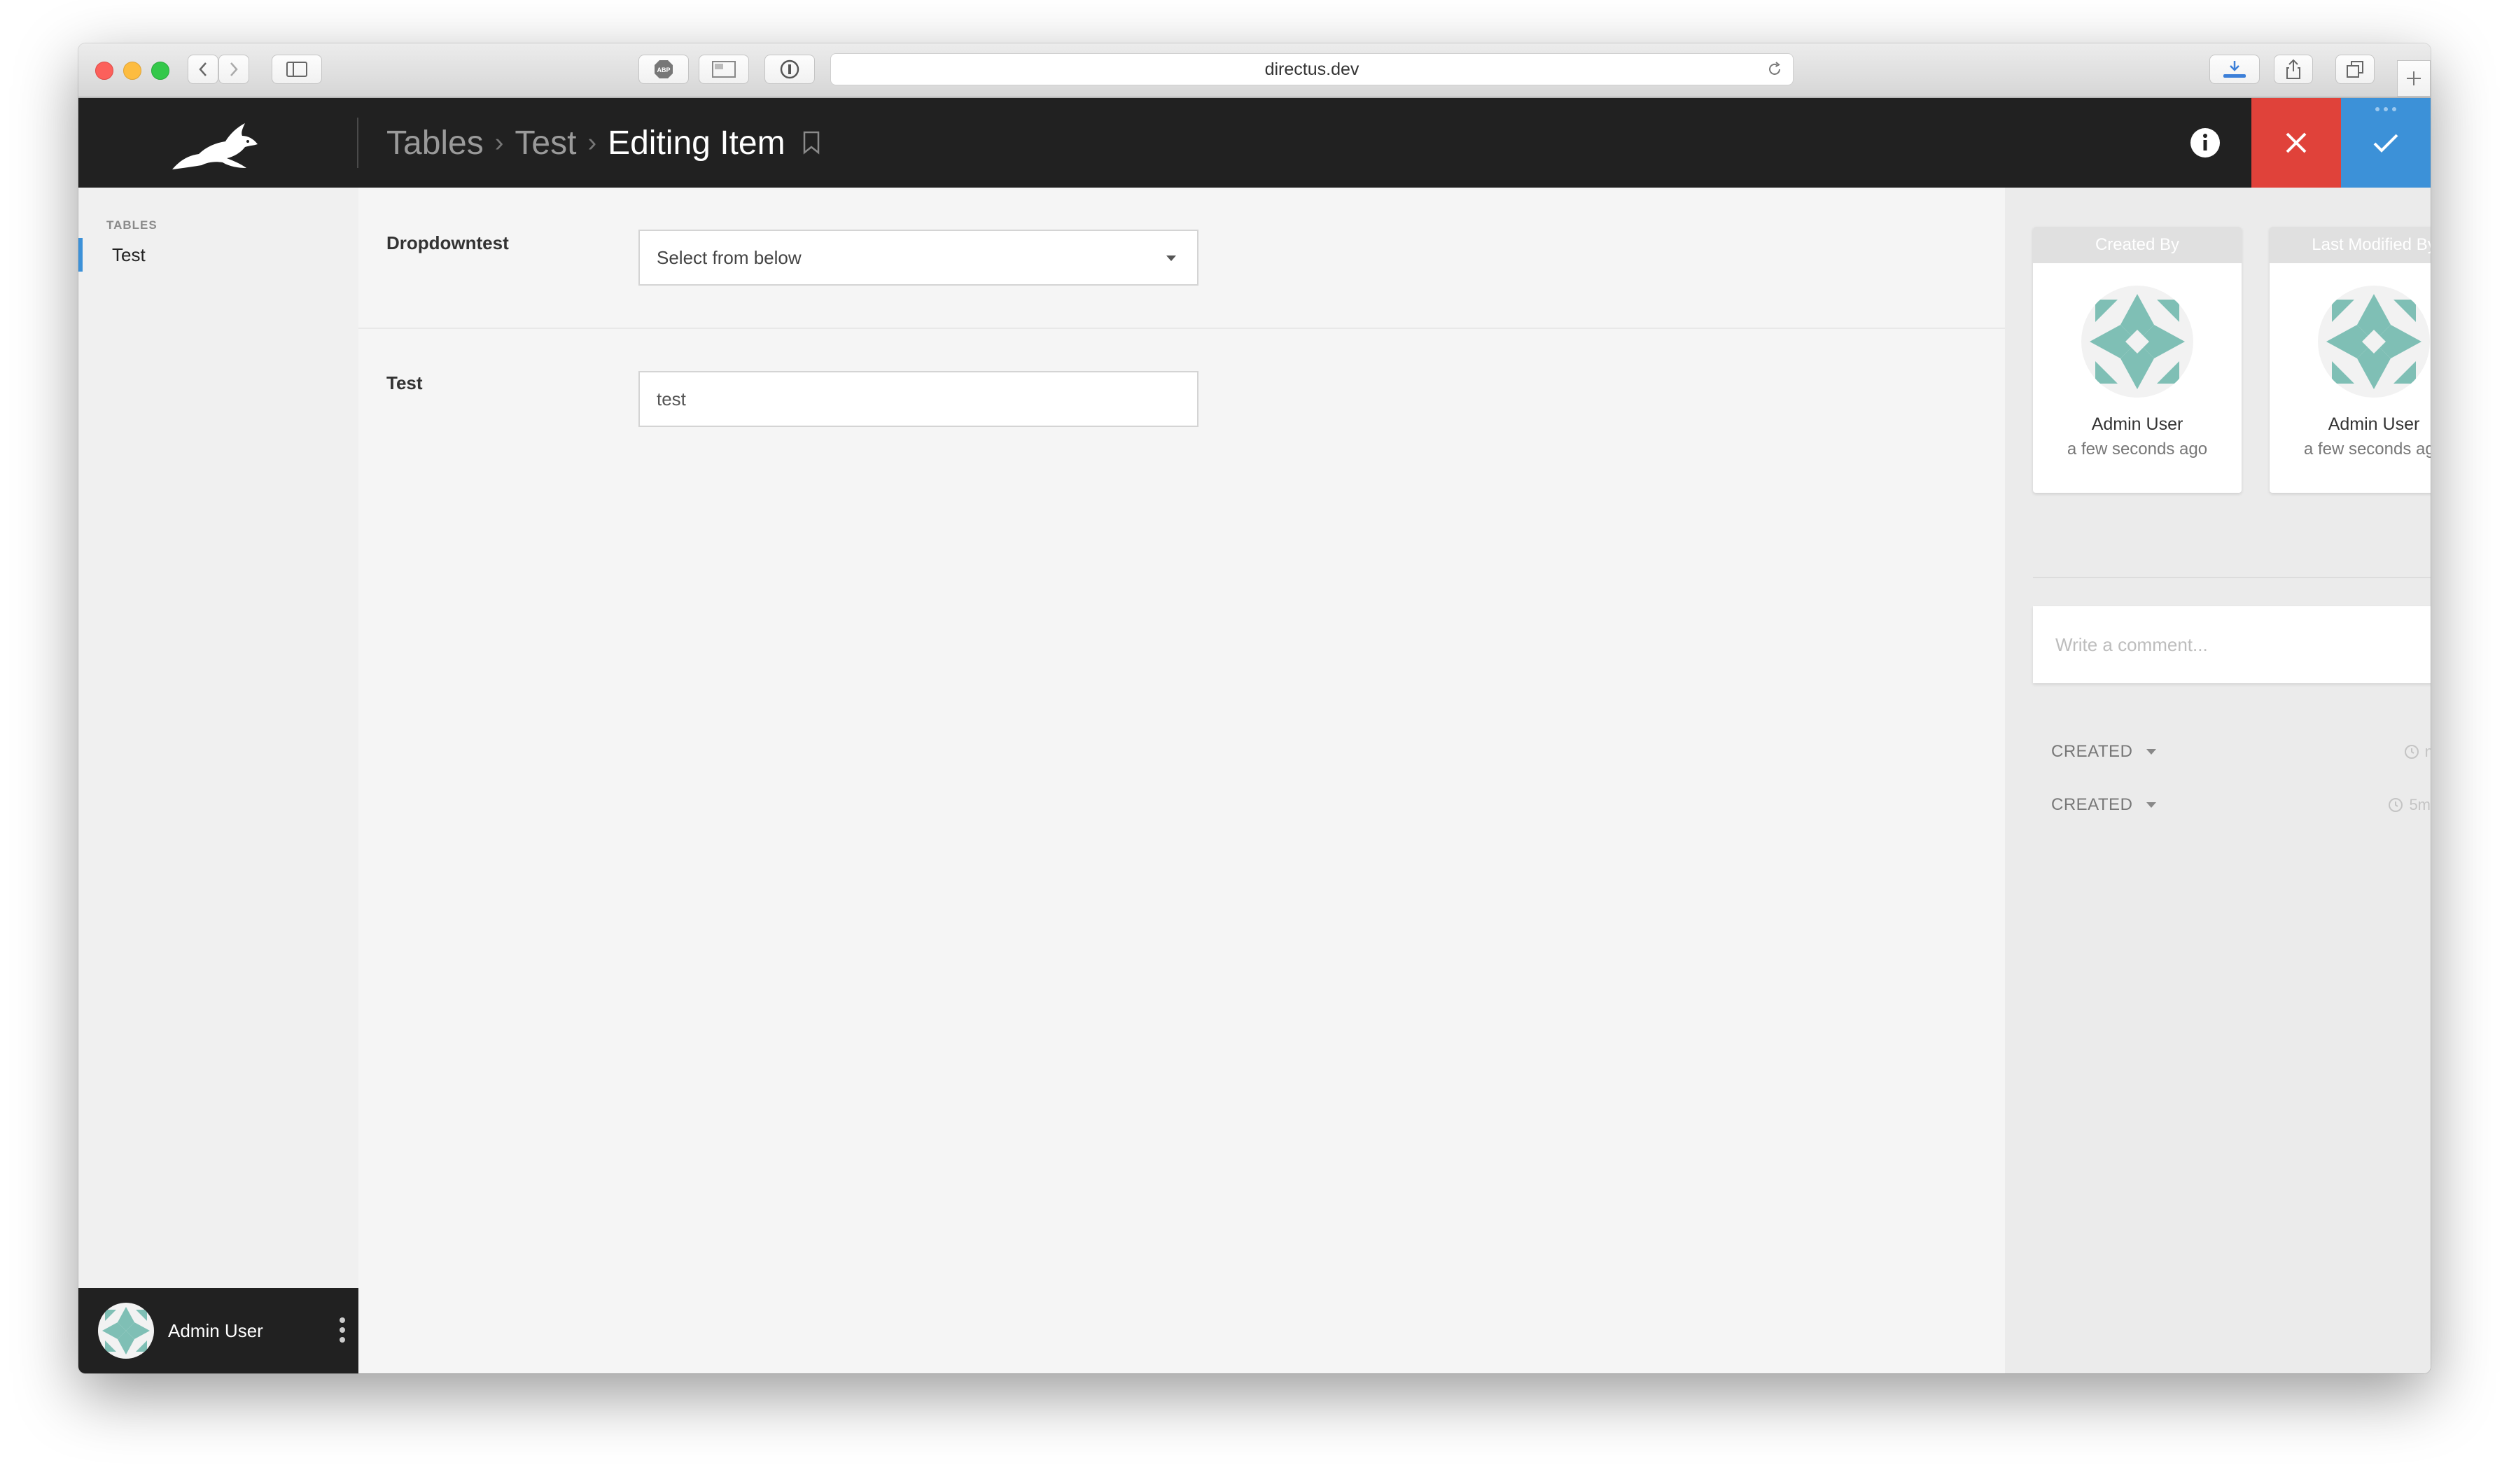 The image size is (2509, 1484). I want to click on close-icon, so click(2296, 142).